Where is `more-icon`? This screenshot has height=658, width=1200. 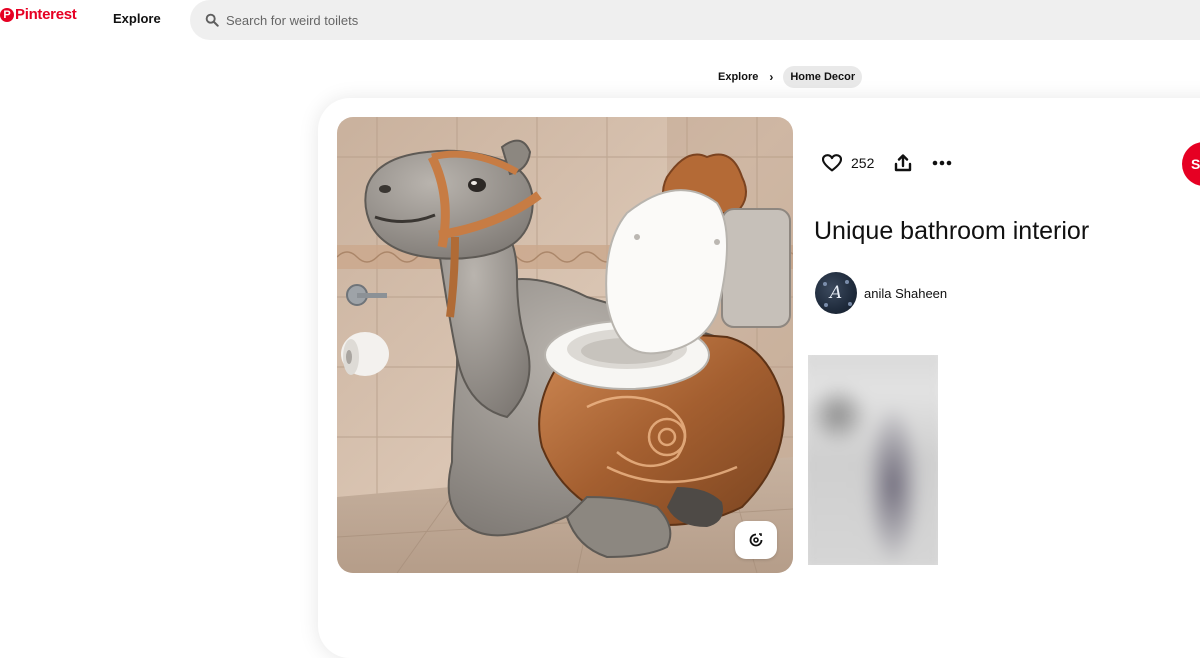 more-icon is located at coordinates (942, 163).